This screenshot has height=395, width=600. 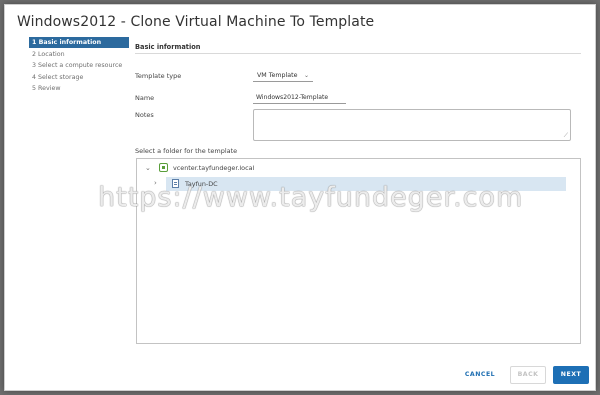 What do you see at coordinates (214, 168) in the screenshot?
I see `tree-label-vcenter: vcenter.tayfundeger.local` at bounding box center [214, 168].